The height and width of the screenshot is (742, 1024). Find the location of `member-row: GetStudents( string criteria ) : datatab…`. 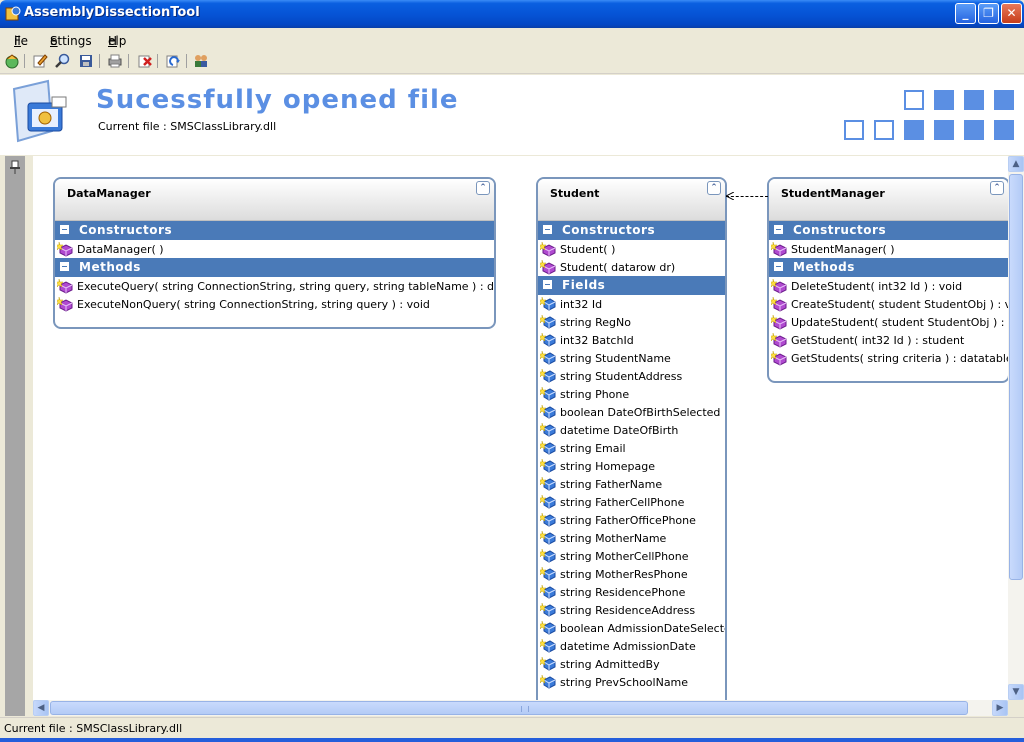

member-row: GetStudents( string criteria ) : datatab… is located at coordinates (888, 358).